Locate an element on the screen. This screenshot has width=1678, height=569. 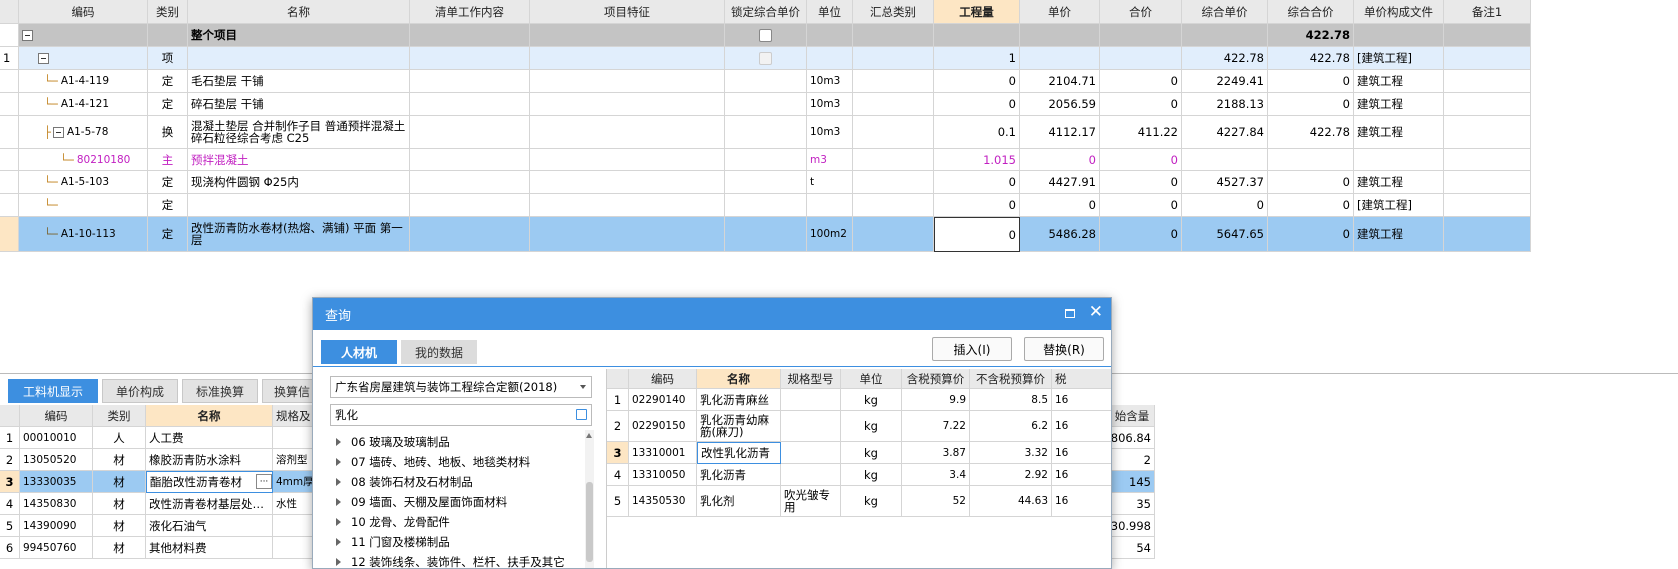
insert-button: 插入(I) is located at coordinates (972, 349).